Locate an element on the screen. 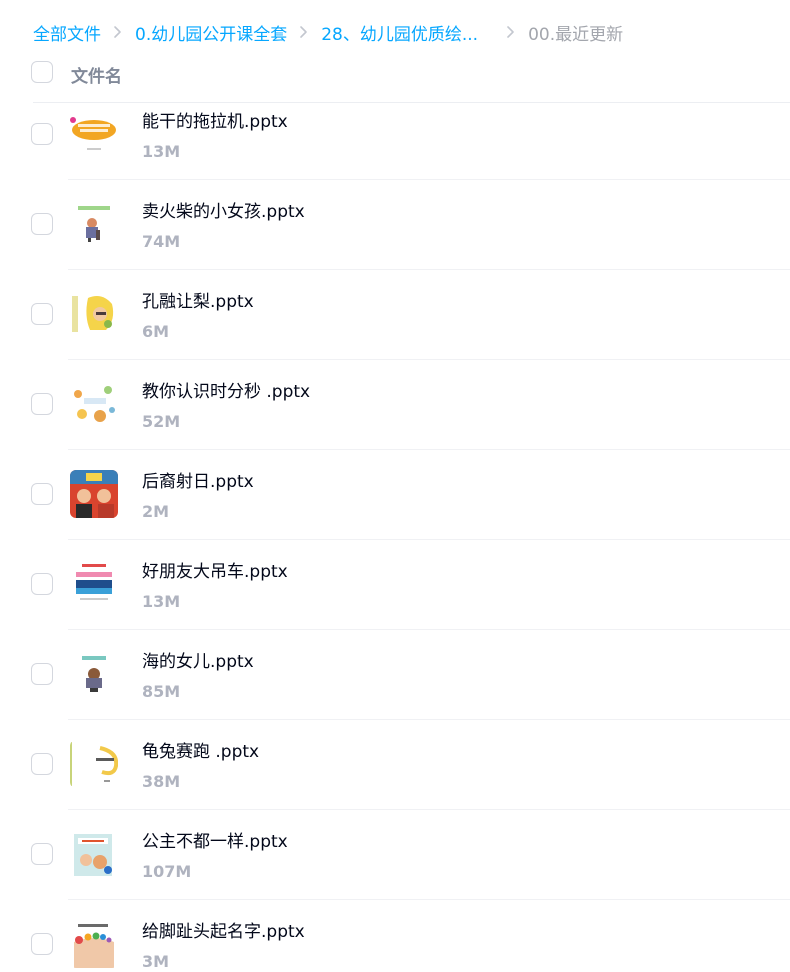  file-name: 教你认识时分秒 .pptx is located at coordinates (226, 389).